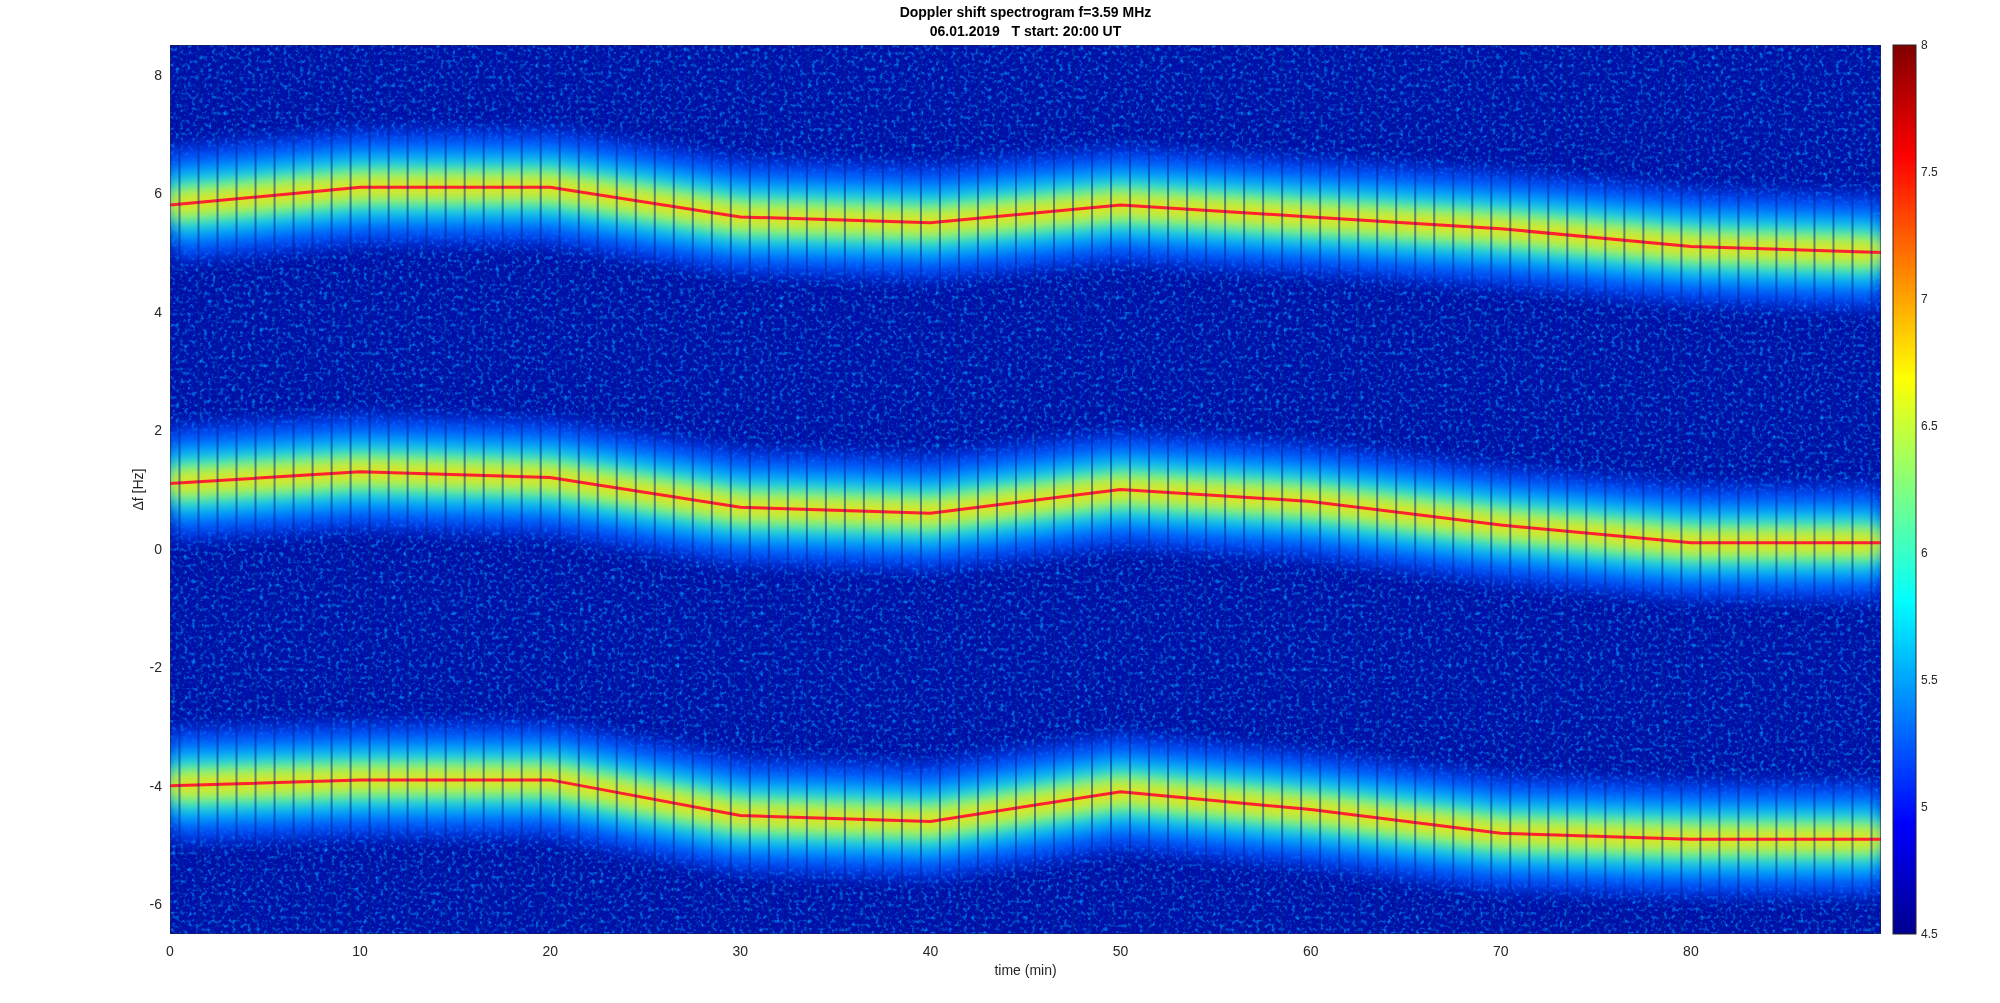 The height and width of the screenshot is (1003, 2000). Describe the element at coordinates (360, 951) in the screenshot. I see `tick-label: 10` at that location.